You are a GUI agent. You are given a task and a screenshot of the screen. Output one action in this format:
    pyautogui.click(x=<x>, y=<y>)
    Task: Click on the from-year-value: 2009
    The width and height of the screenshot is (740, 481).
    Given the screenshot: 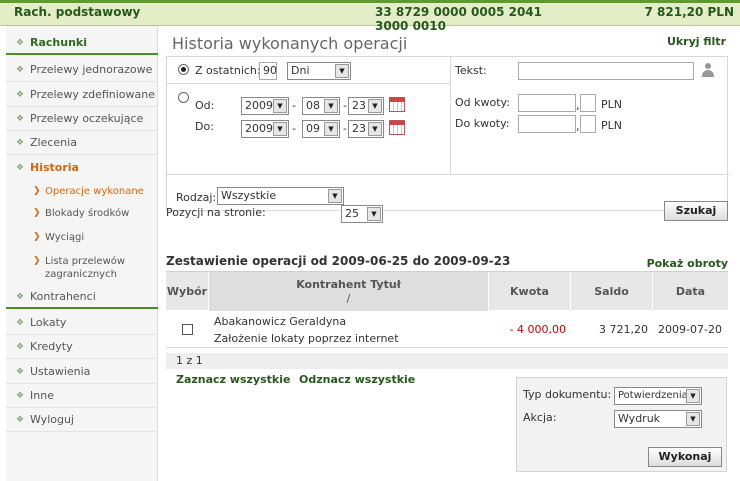 What is the action you would take?
    pyautogui.click(x=259, y=105)
    